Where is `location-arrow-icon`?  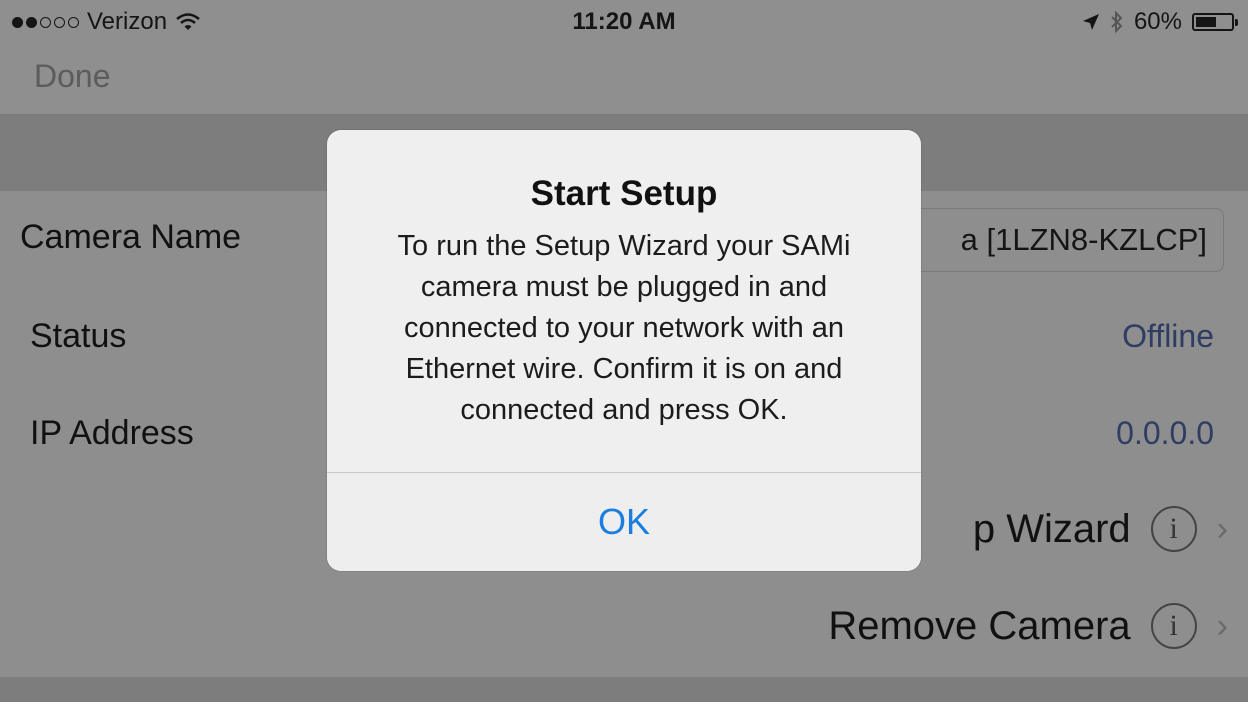
location-arrow-icon is located at coordinates (1090, 22).